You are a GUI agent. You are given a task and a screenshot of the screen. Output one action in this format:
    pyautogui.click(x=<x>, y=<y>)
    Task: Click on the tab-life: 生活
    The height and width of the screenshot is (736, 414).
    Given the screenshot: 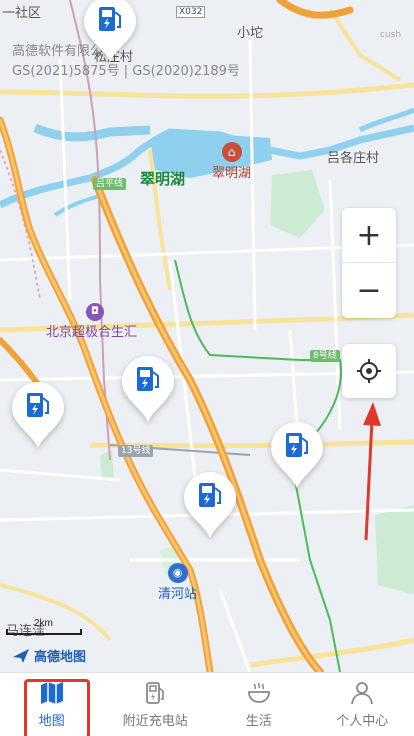 What is the action you would take?
    pyautogui.click(x=259, y=704)
    